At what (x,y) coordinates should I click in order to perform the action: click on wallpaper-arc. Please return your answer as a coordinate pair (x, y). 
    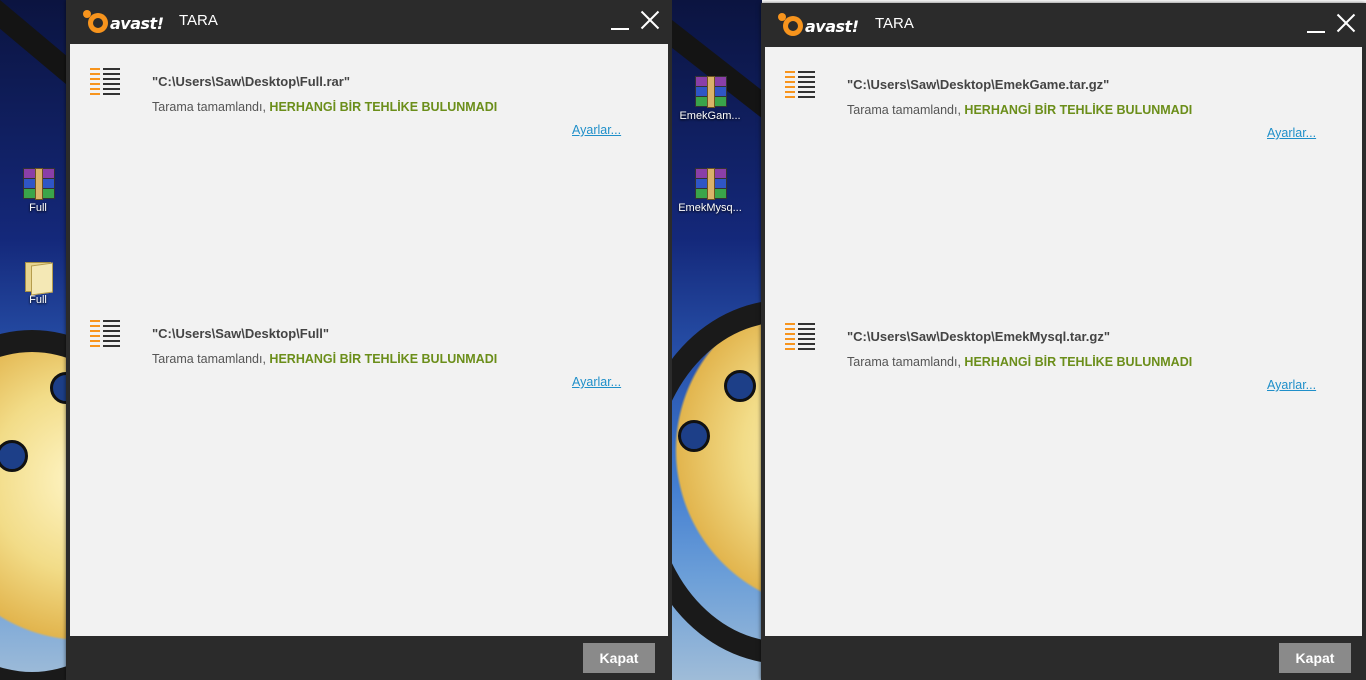
    Looking at the image, I should click on (717, 482).